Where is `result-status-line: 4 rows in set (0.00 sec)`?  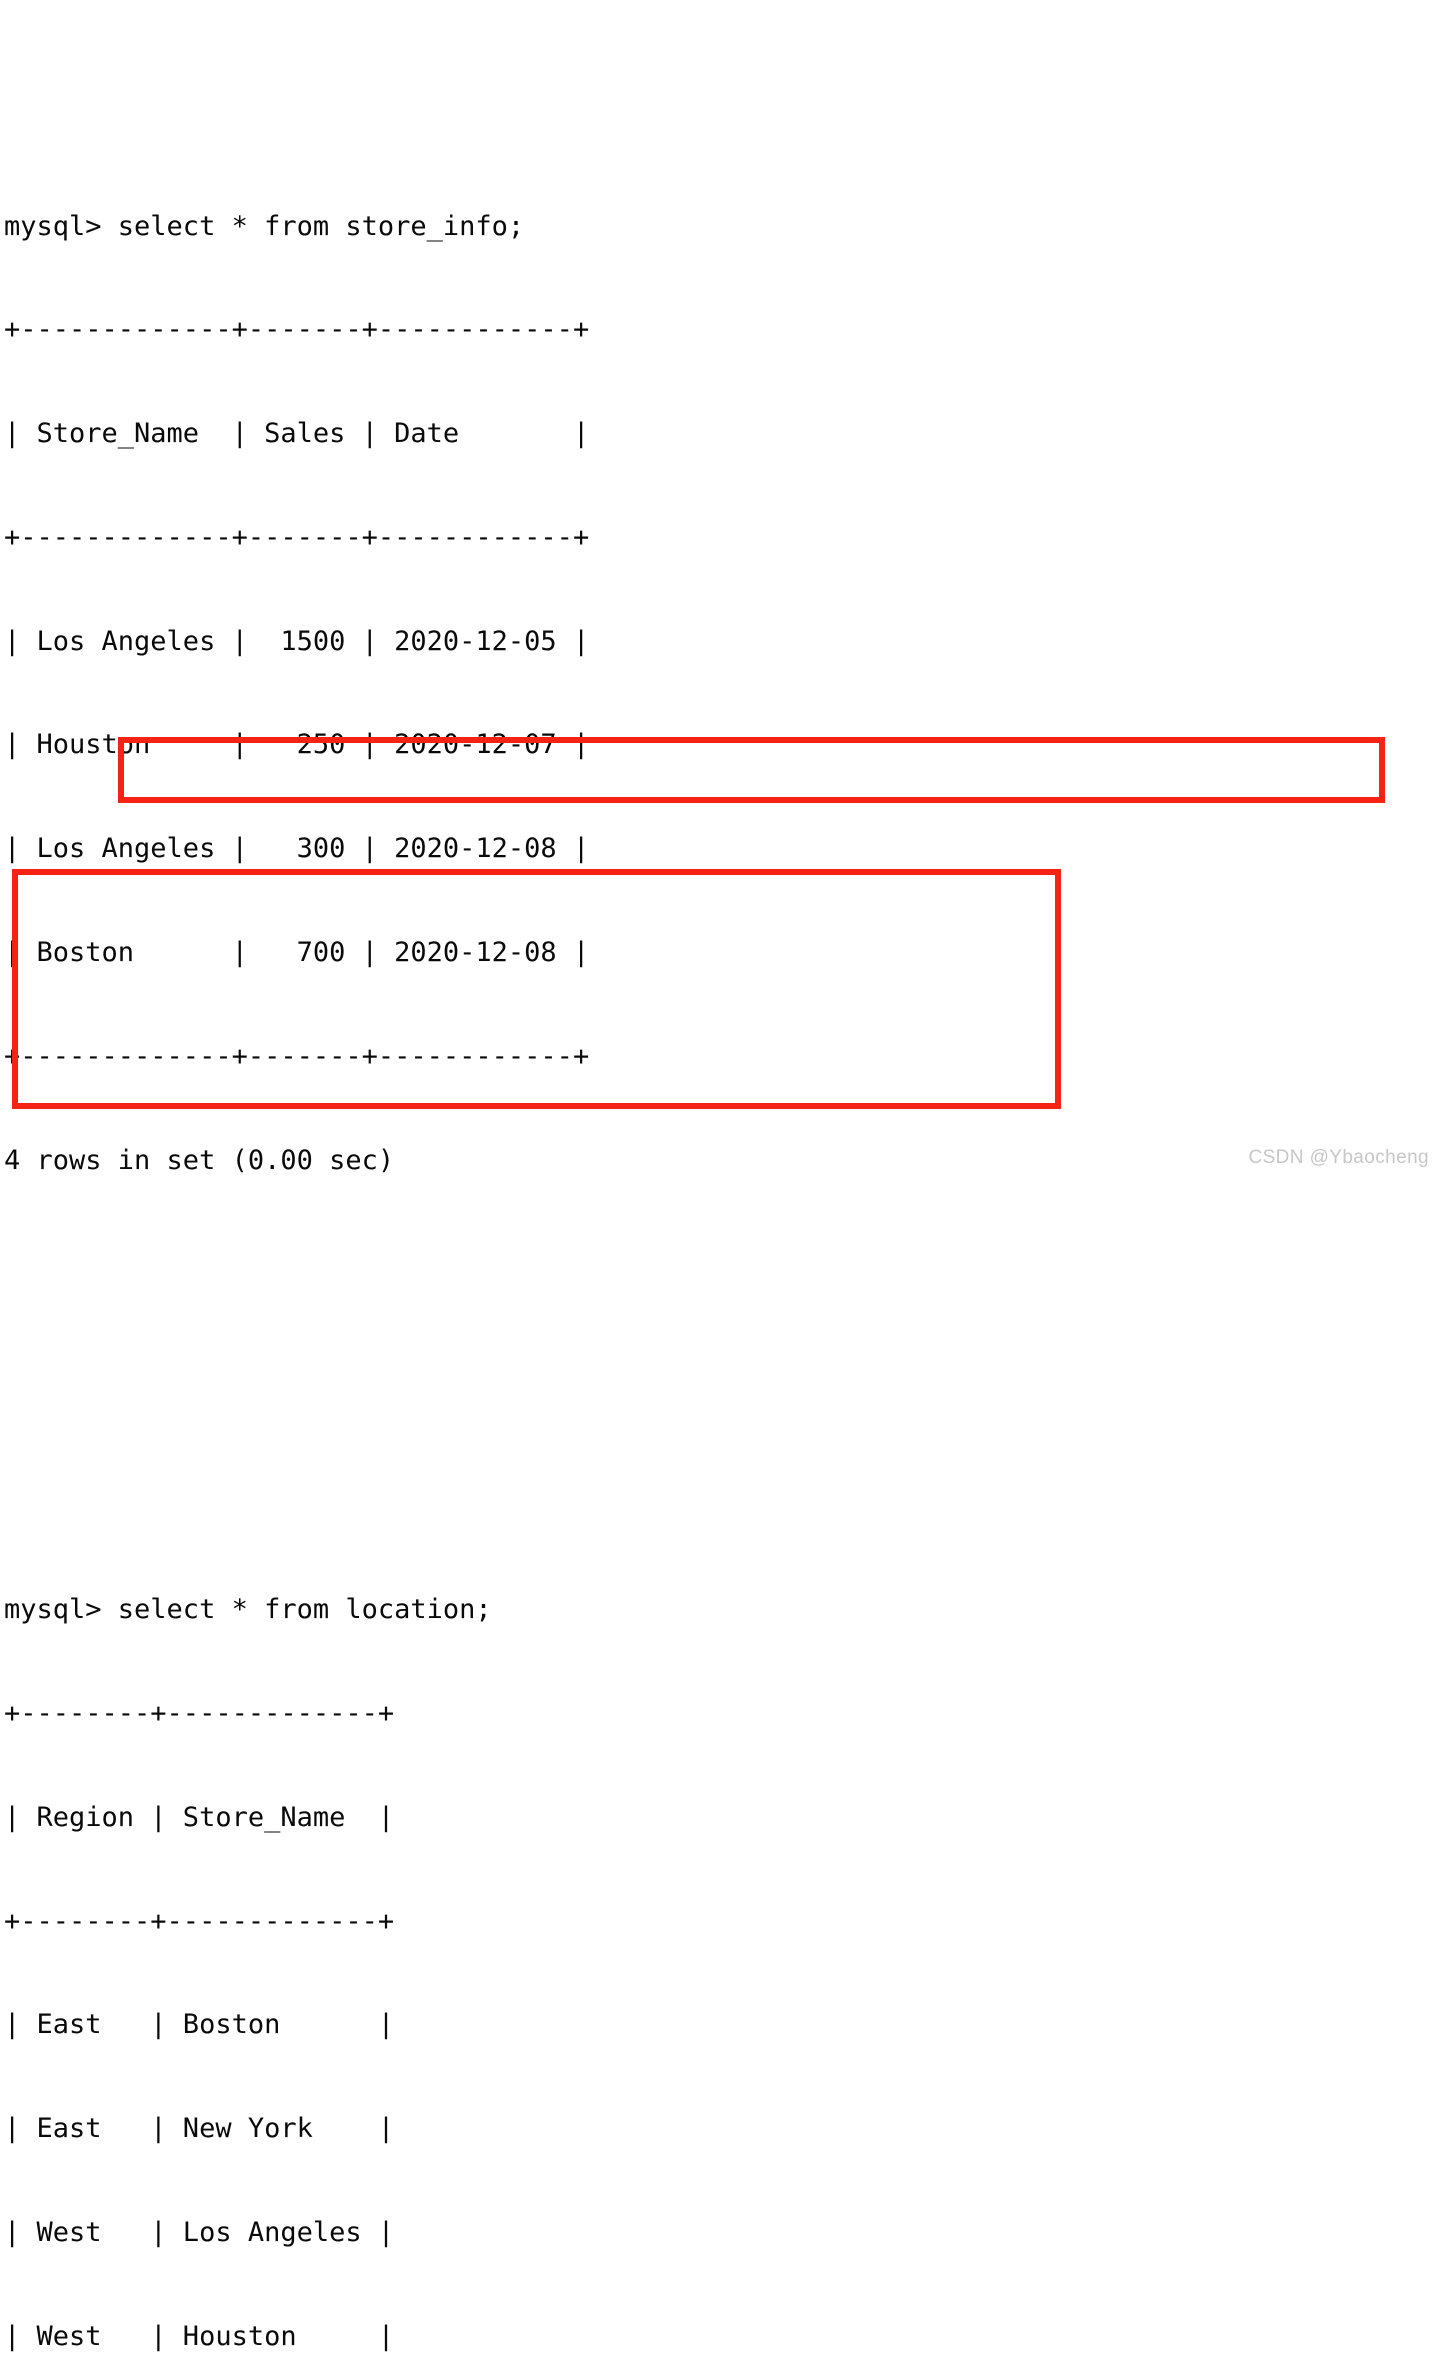
result-status-line: 4 rows in set (0.00 sec) is located at coordinates (199, 1160).